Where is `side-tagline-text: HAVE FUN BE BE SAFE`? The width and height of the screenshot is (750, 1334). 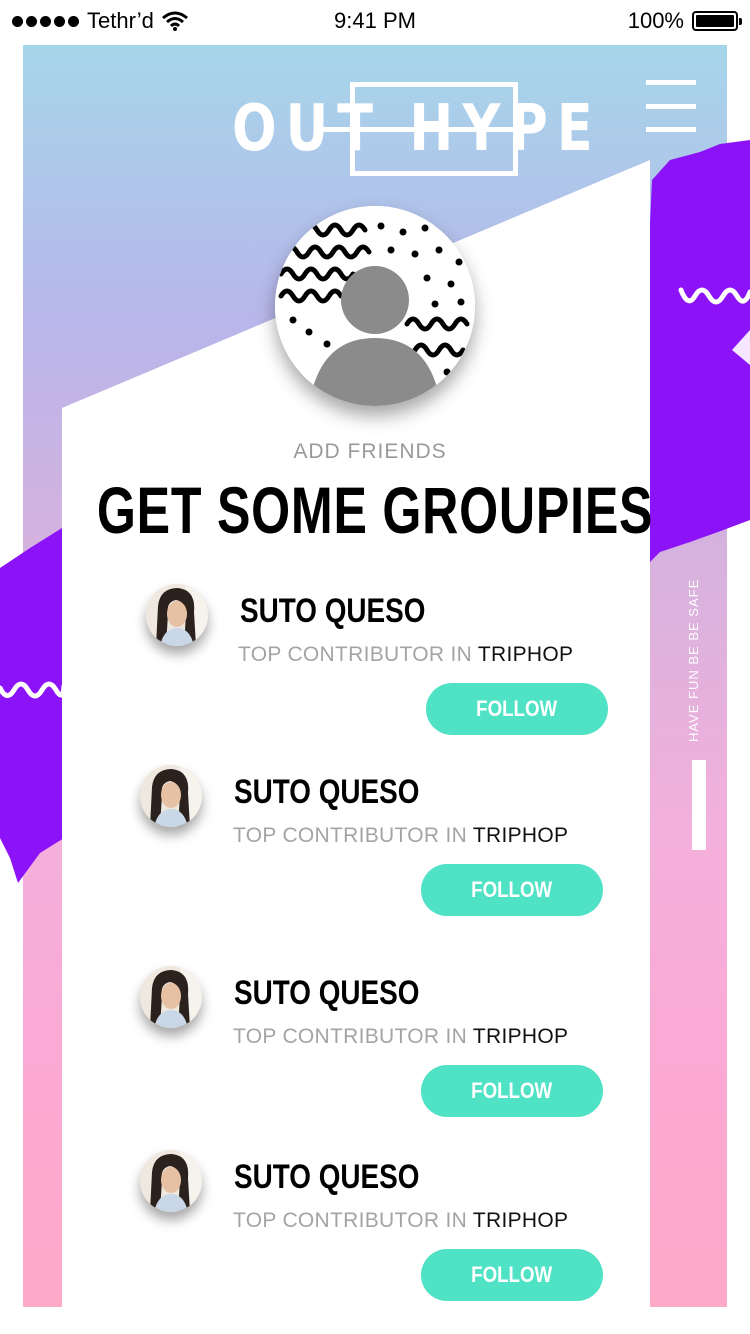 side-tagline-text: HAVE FUN BE BE SAFE is located at coordinates (693, 660).